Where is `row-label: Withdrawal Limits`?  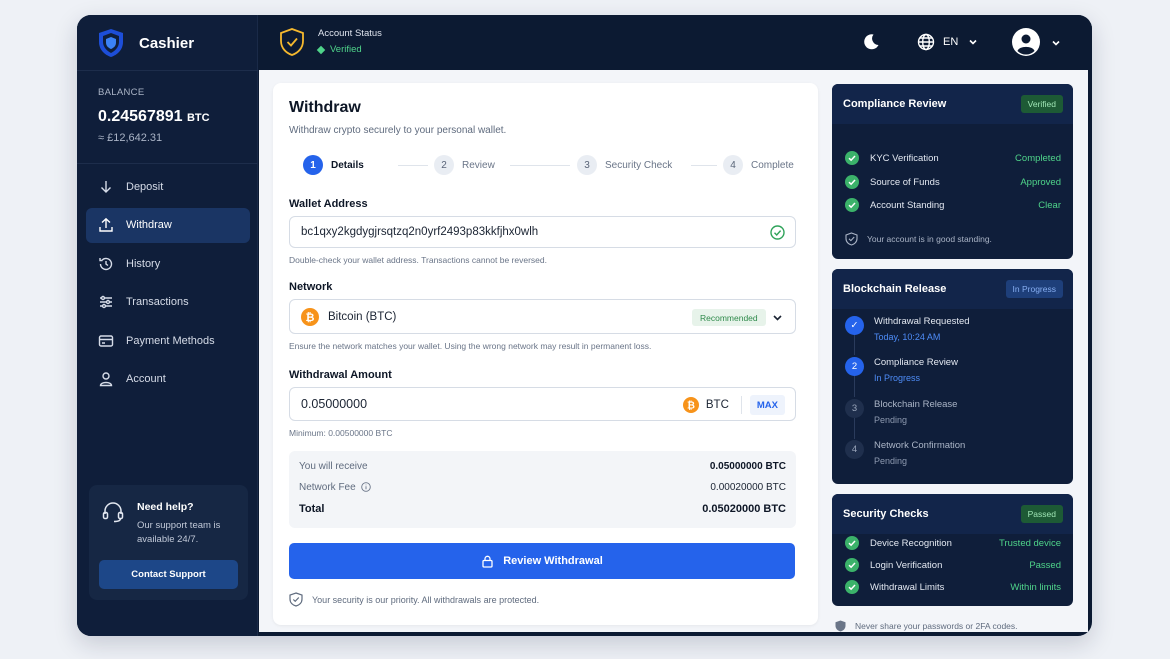 row-label: Withdrawal Limits is located at coordinates (907, 587).